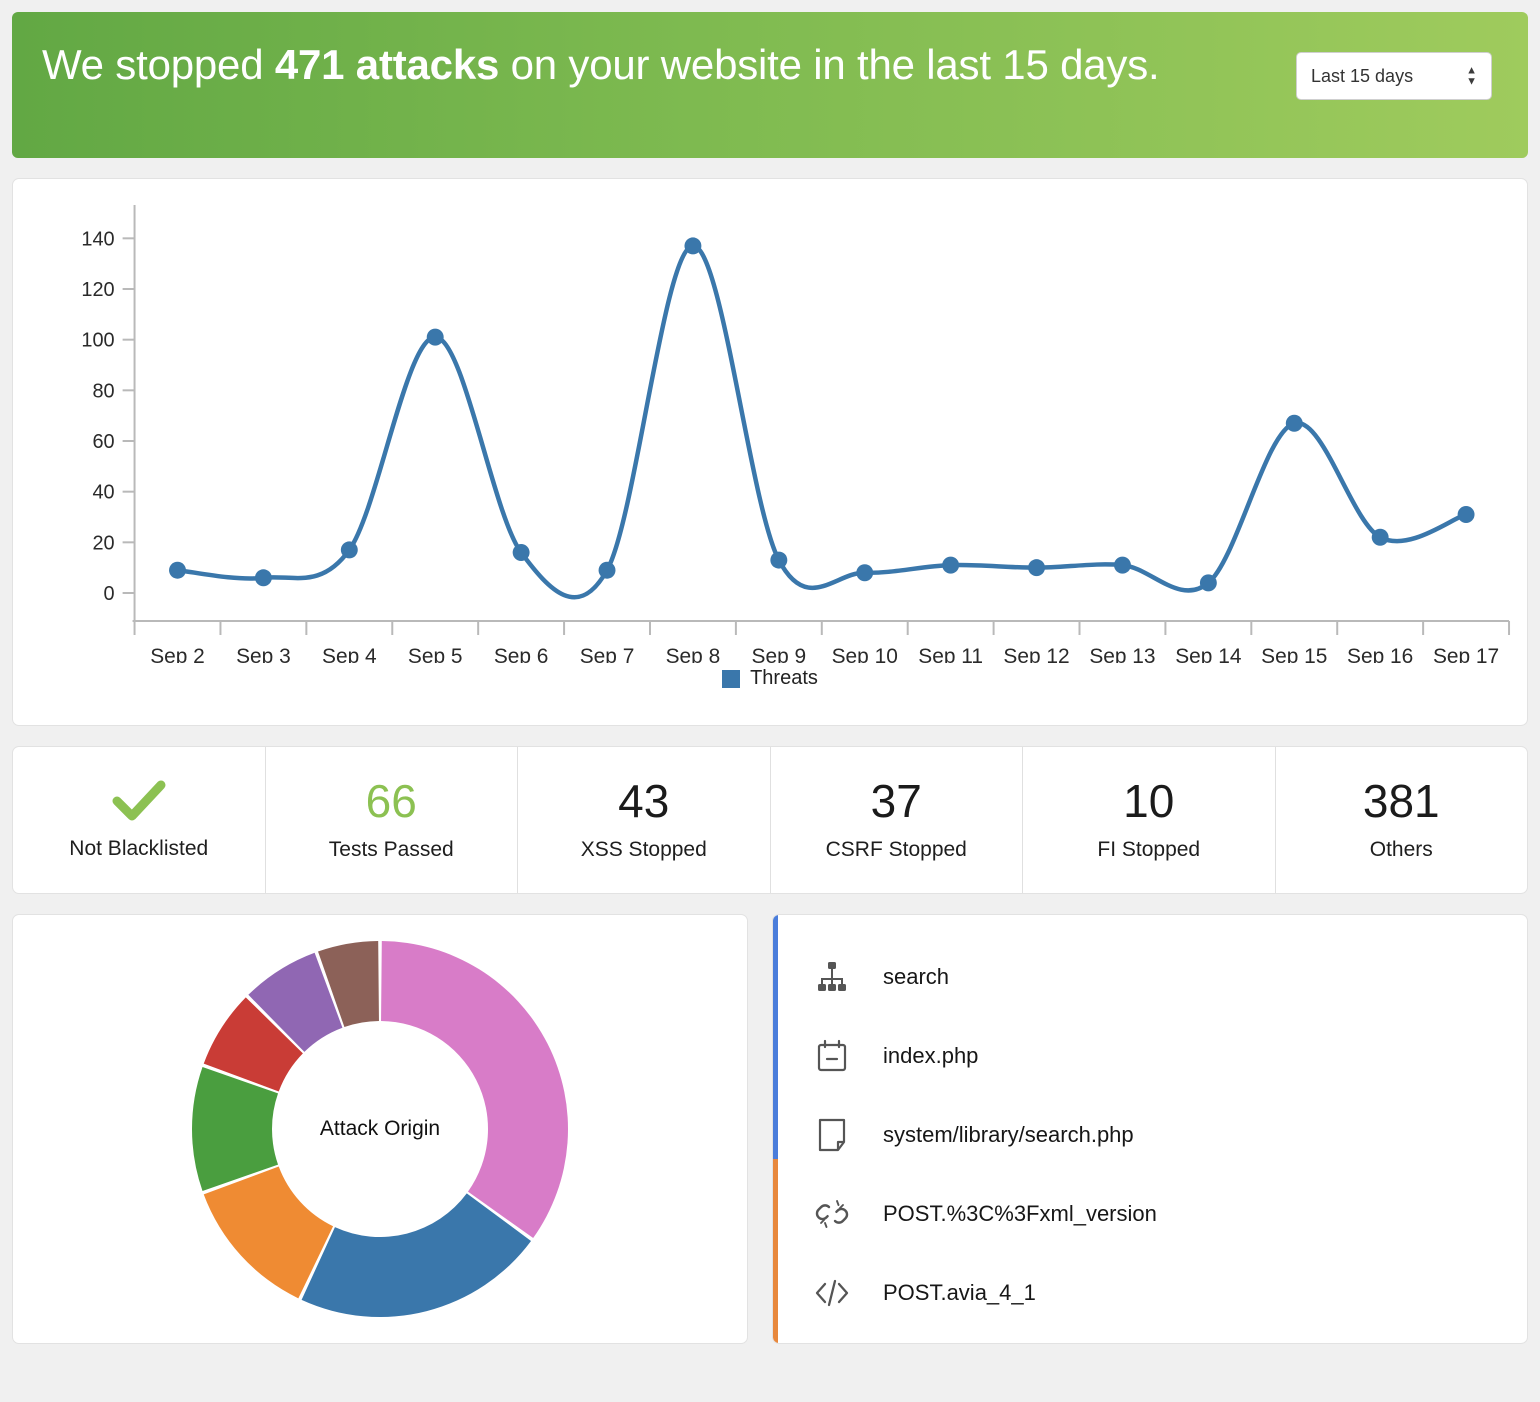 The height and width of the screenshot is (1402, 1540). What do you see at coordinates (1008, 1134) in the screenshot?
I see `list-item-label: system/library/search.php` at bounding box center [1008, 1134].